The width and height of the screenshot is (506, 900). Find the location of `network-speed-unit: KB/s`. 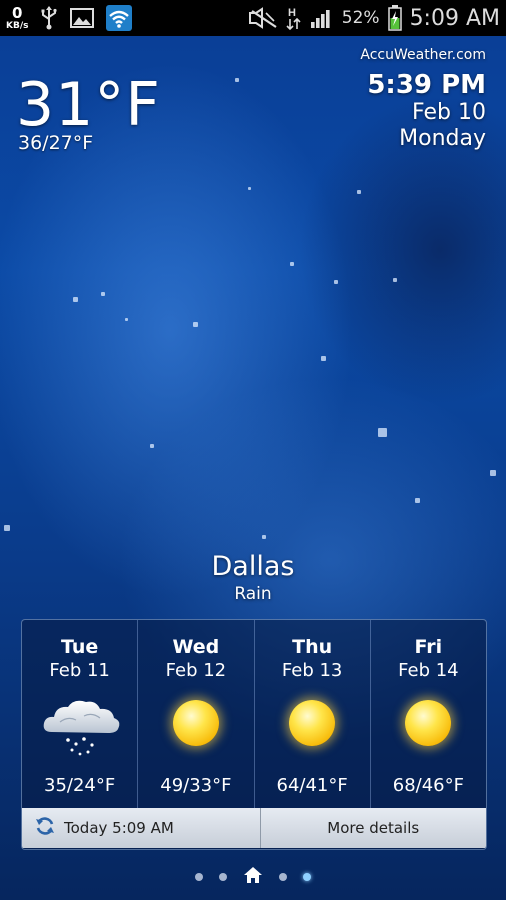

network-speed-unit: KB/s is located at coordinates (17, 25).